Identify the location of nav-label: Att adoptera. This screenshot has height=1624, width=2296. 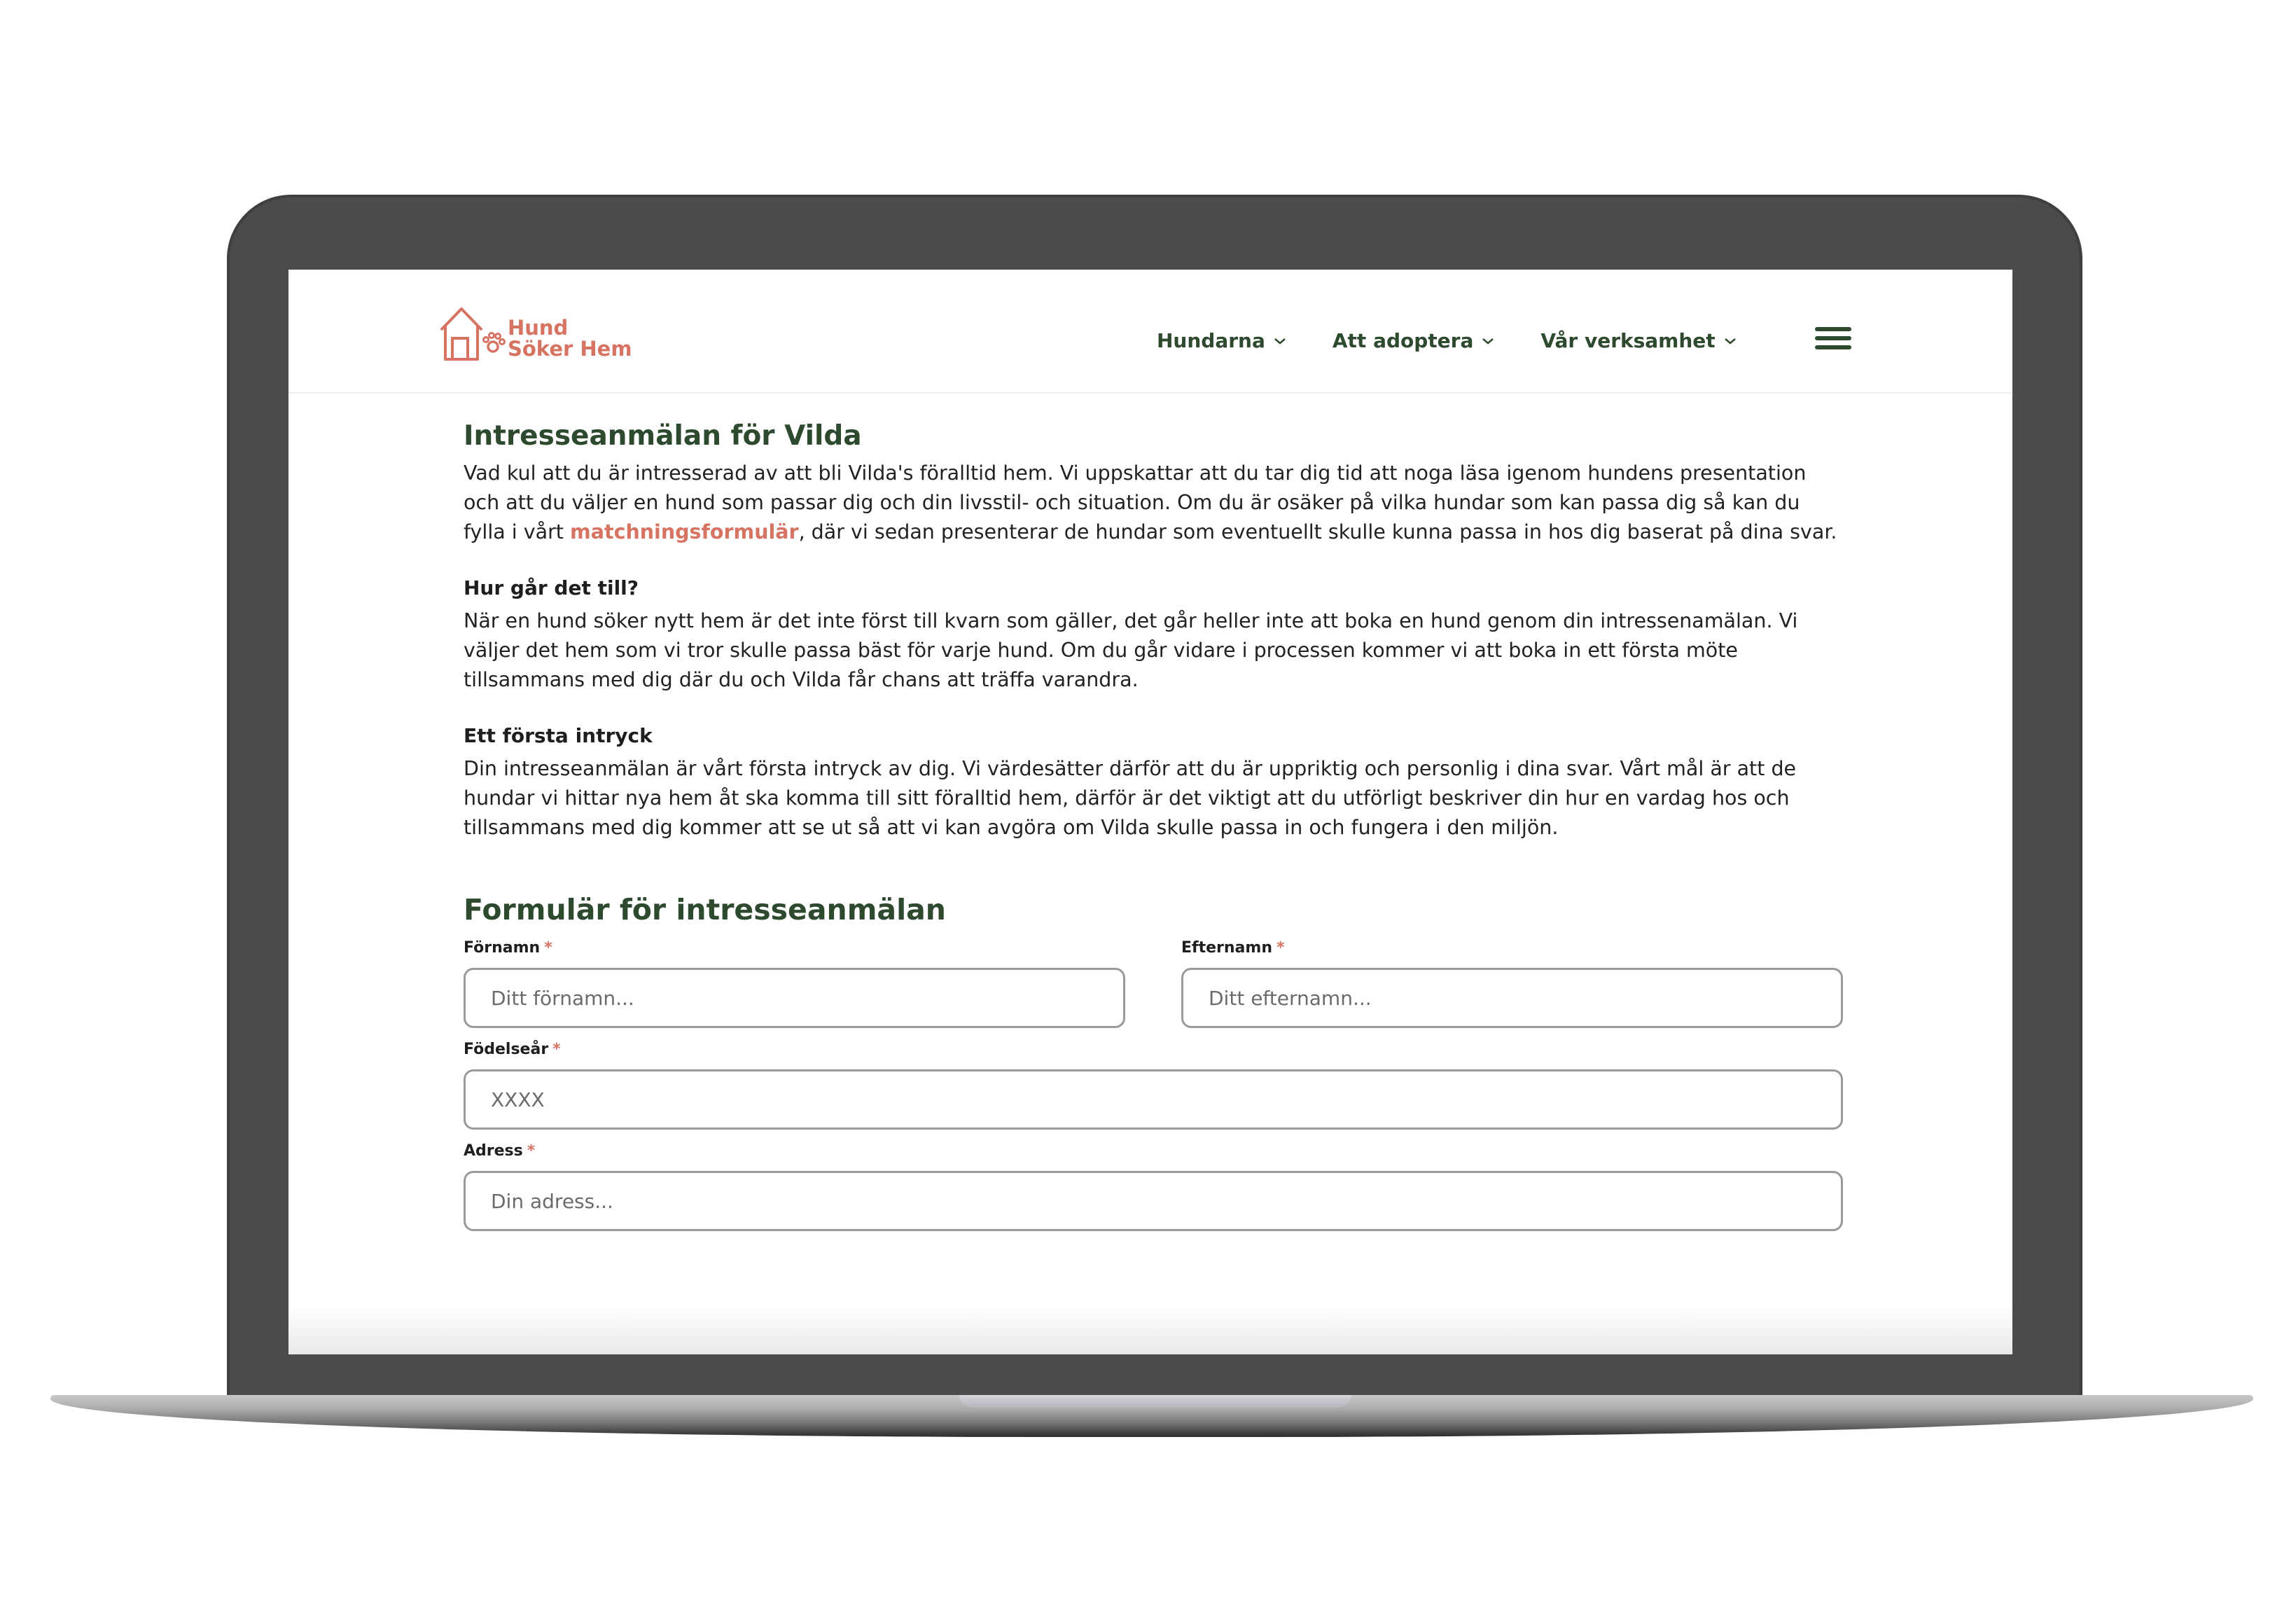
(1403, 340).